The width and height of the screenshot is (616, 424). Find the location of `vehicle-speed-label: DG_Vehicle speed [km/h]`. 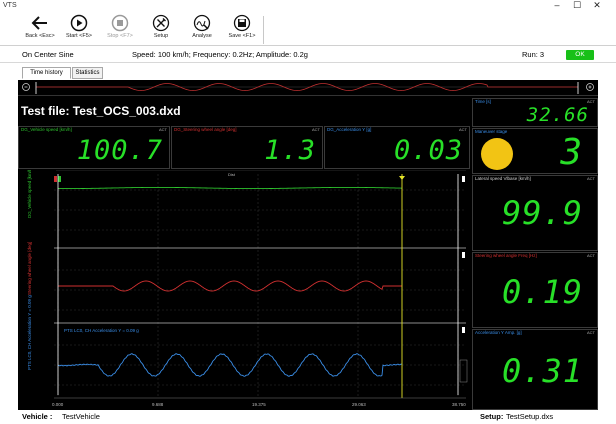

vehicle-speed-label: DG_Vehicle speed [km/h] is located at coordinates (46, 129).